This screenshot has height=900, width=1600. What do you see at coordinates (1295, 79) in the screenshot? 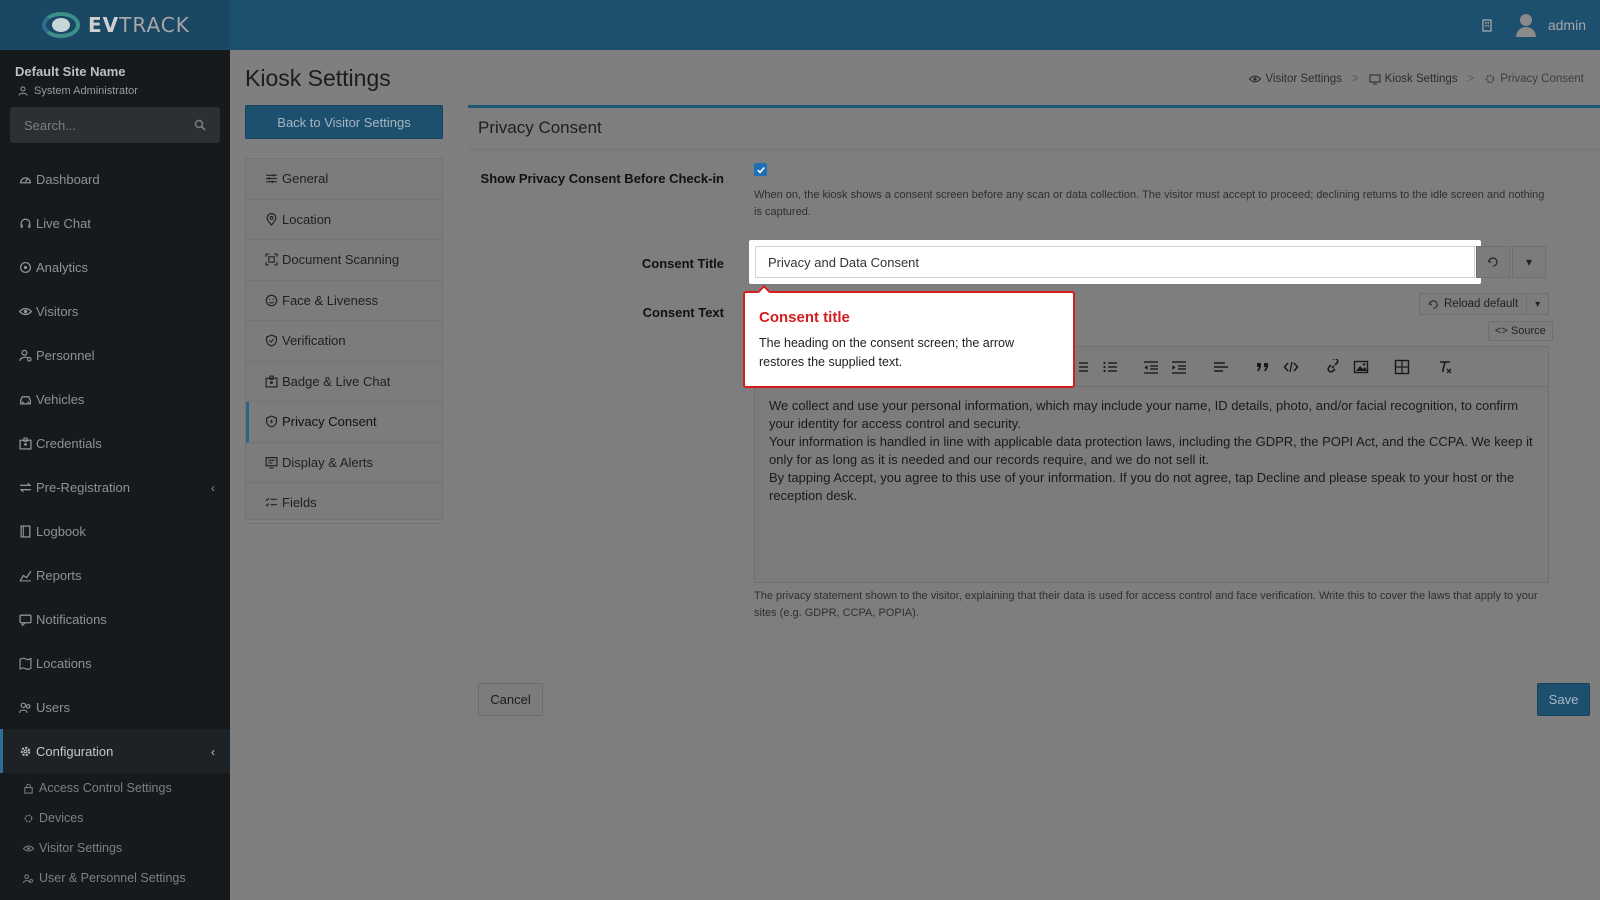
I see `breadcrumb-visitor-settings: Visitor Settings` at bounding box center [1295, 79].